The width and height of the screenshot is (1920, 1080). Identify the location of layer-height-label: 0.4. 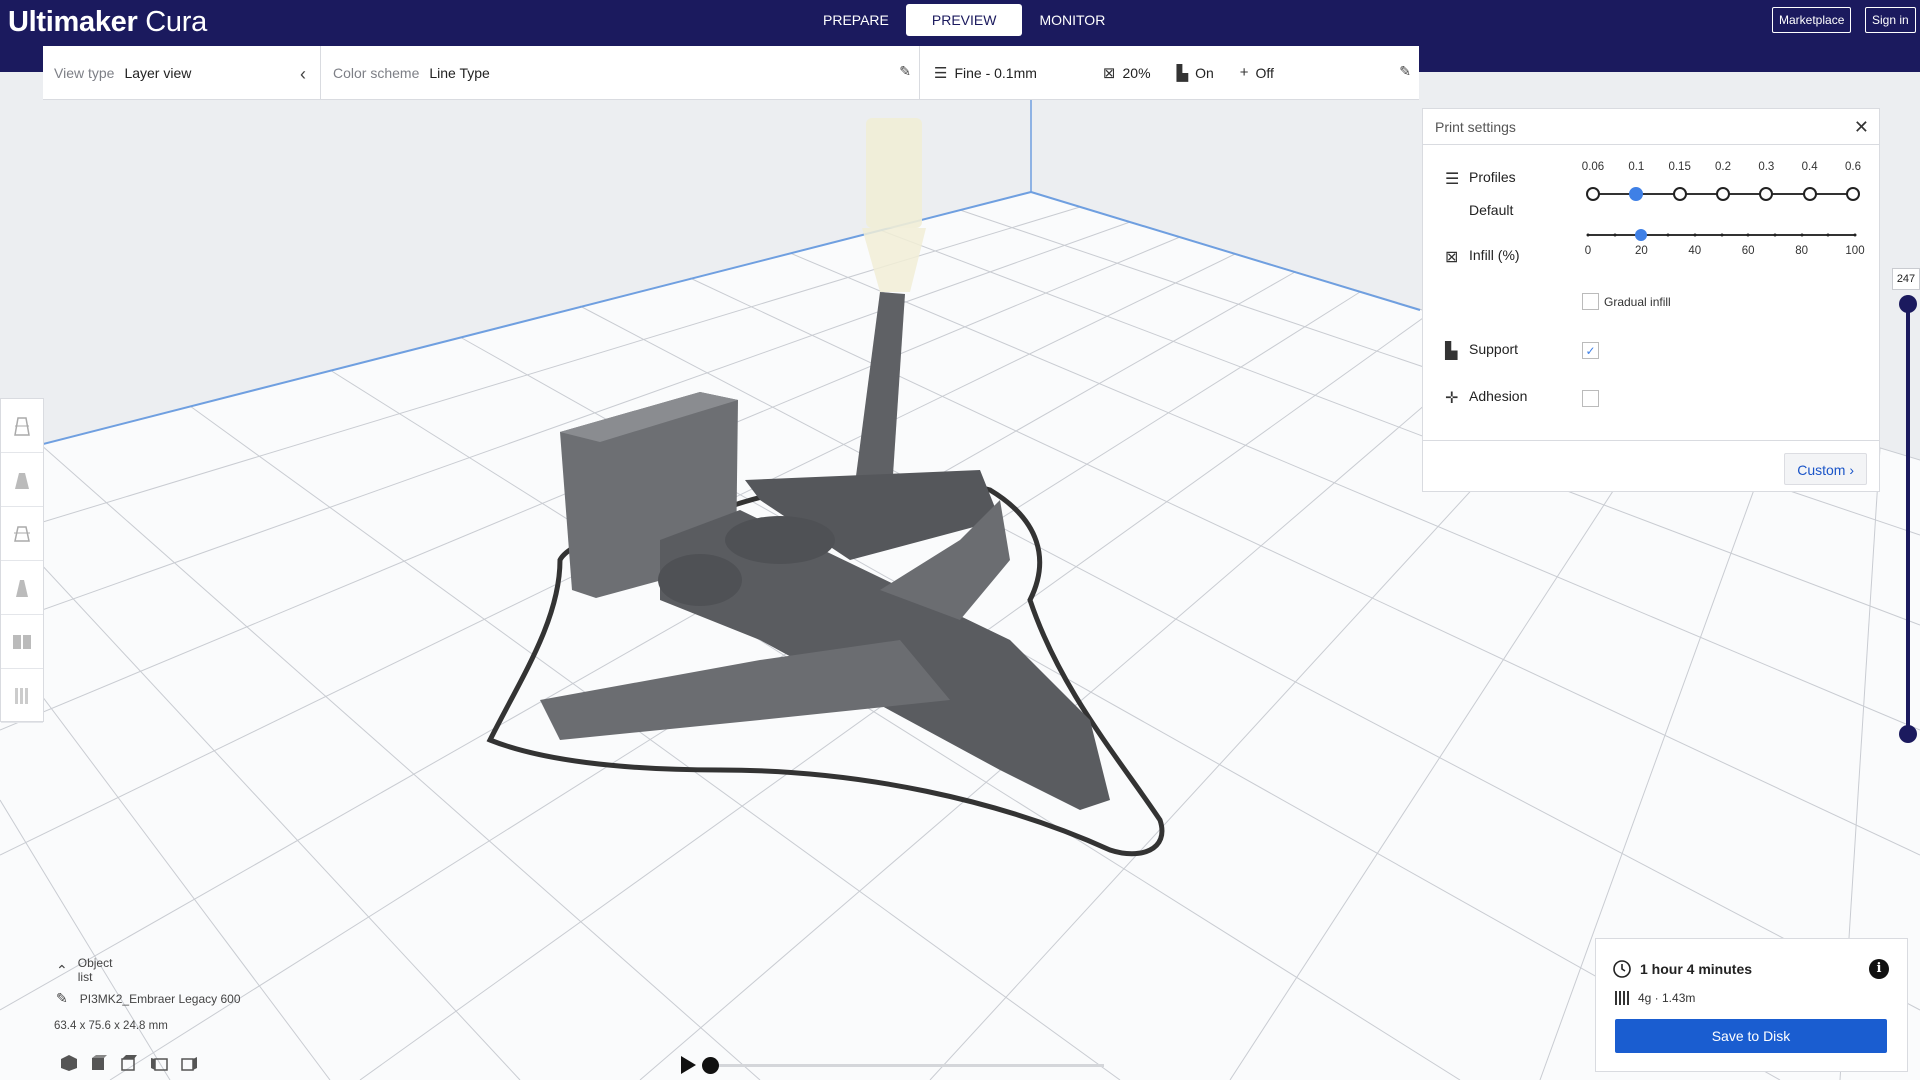
(1809, 167).